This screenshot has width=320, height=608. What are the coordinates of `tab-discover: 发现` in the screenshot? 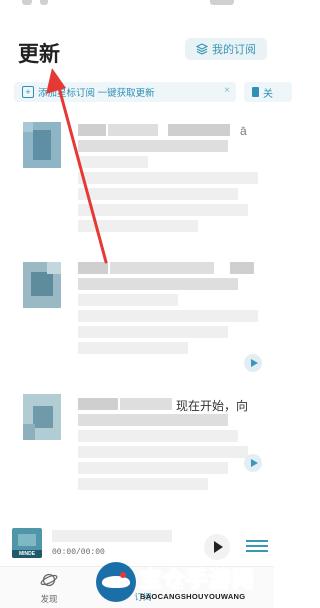 It's located at (49, 588).